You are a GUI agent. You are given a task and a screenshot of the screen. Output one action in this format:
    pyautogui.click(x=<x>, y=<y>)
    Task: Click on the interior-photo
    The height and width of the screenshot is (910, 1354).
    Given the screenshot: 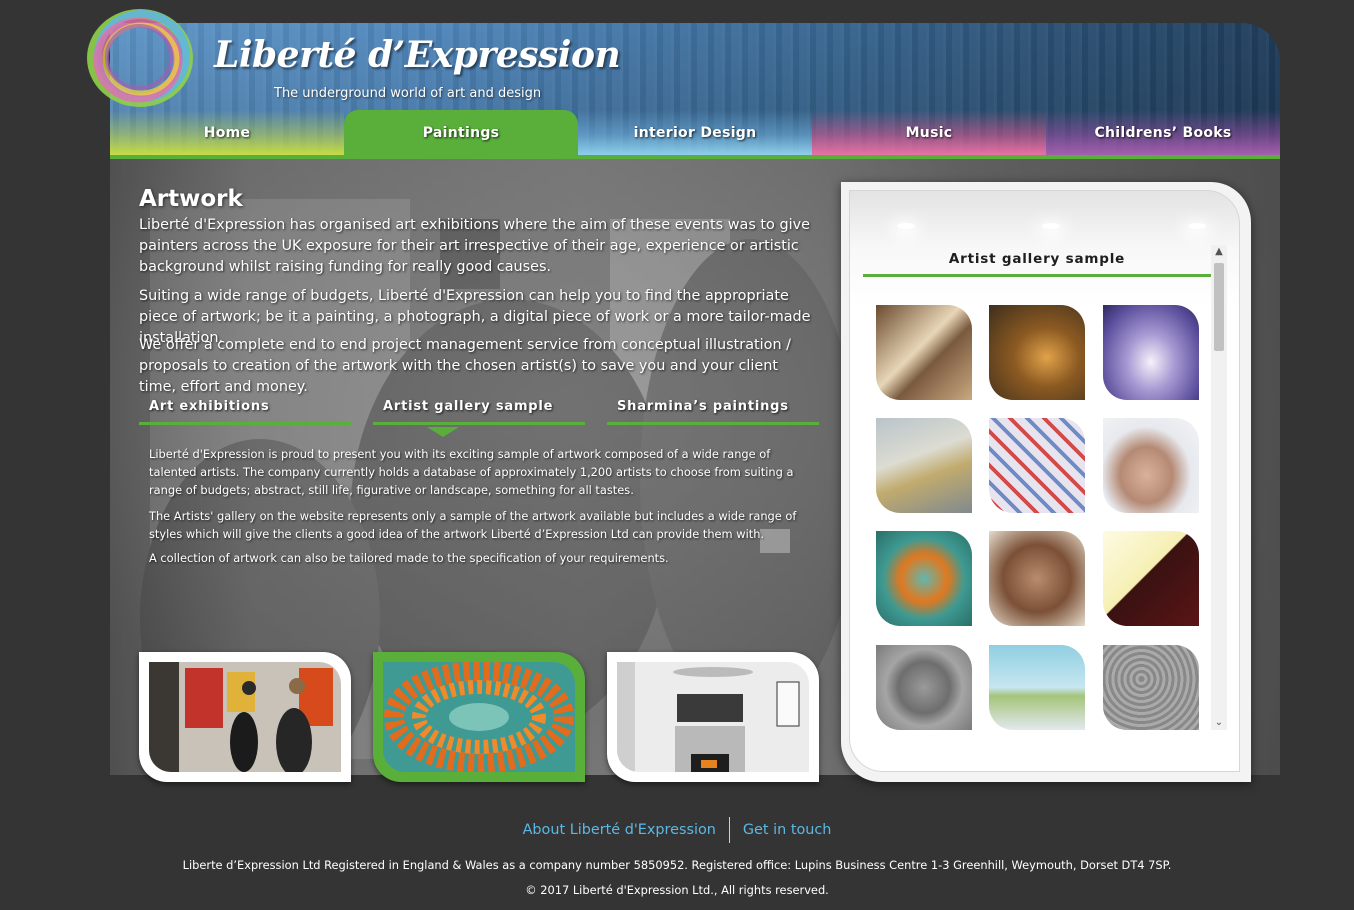 What is the action you would take?
    pyautogui.click(x=713, y=717)
    